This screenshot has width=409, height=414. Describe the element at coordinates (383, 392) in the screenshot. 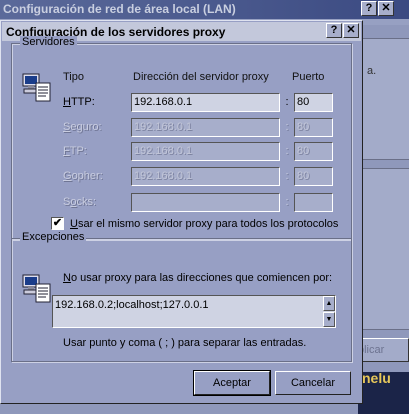

I see `background-thumbnail: nelu` at that location.